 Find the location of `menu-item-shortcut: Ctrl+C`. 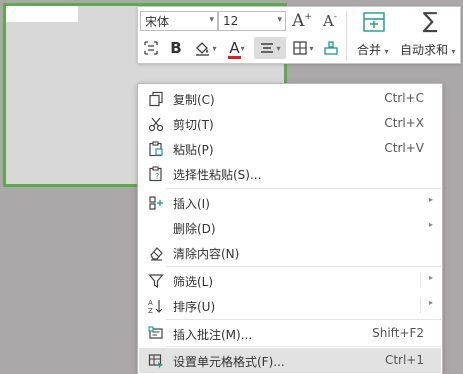

menu-item-shortcut: Ctrl+C is located at coordinates (404, 98).